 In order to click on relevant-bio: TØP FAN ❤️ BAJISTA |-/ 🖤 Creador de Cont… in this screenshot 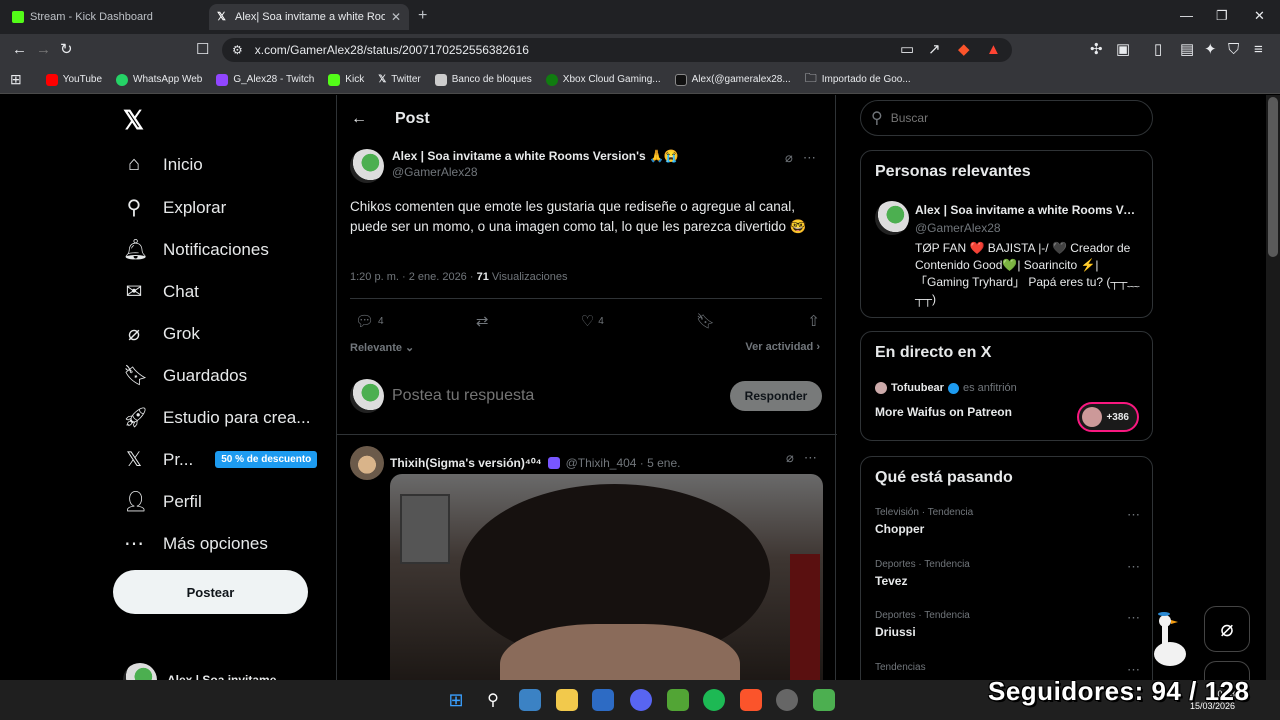, I will do `click(1027, 273)`.